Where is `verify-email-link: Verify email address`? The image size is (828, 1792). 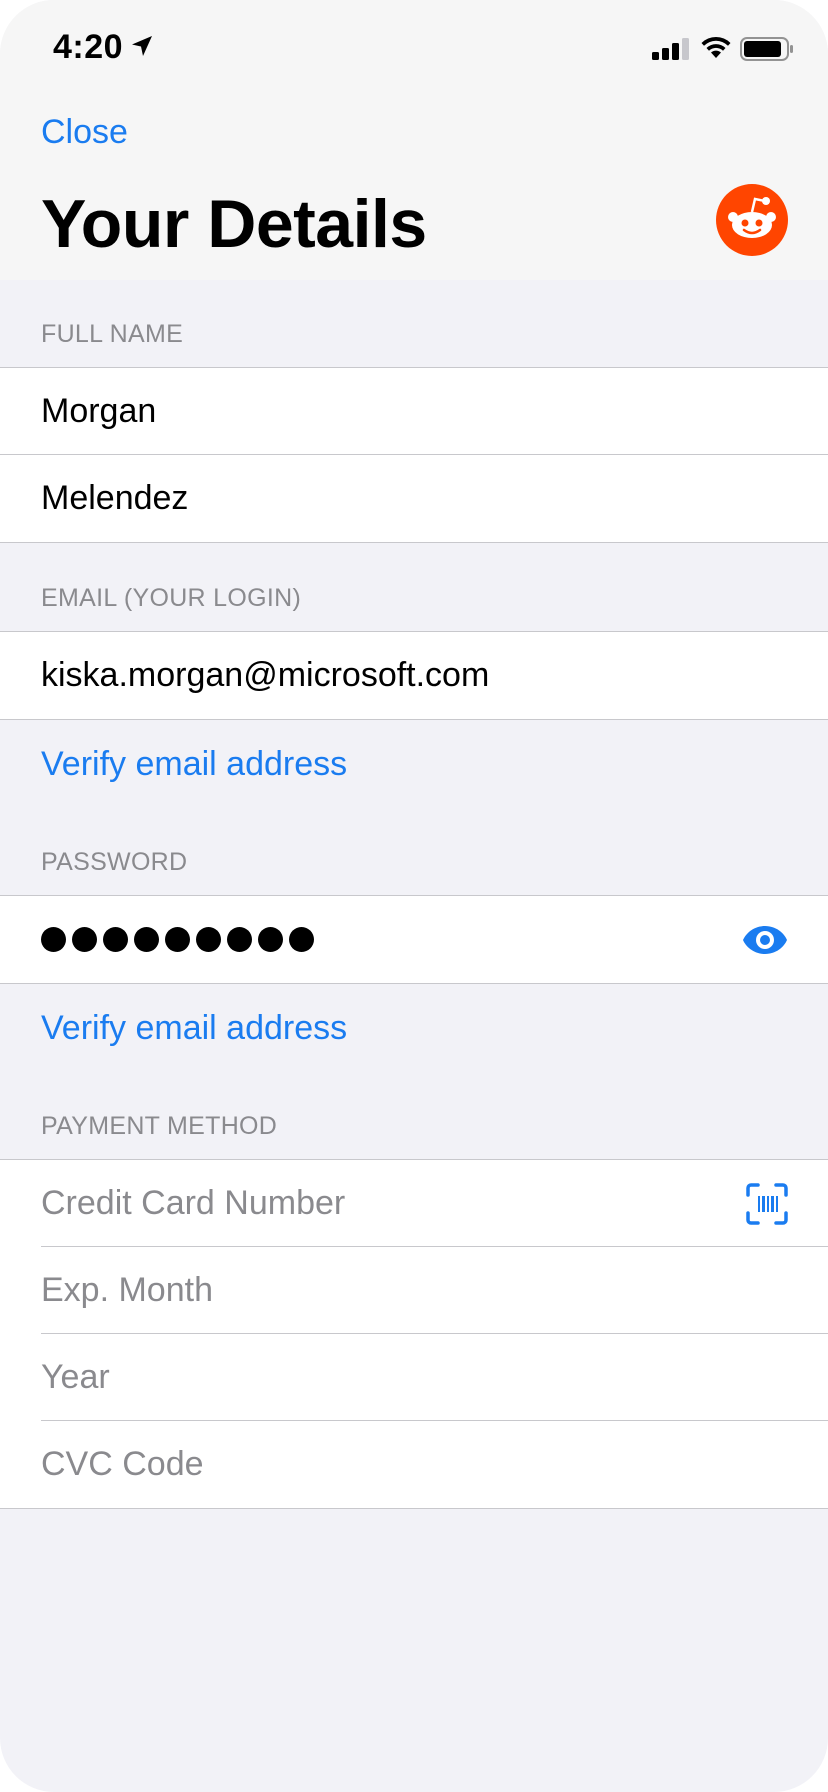 verify-email-link: Verify email address is located at coordinates (194, 764).